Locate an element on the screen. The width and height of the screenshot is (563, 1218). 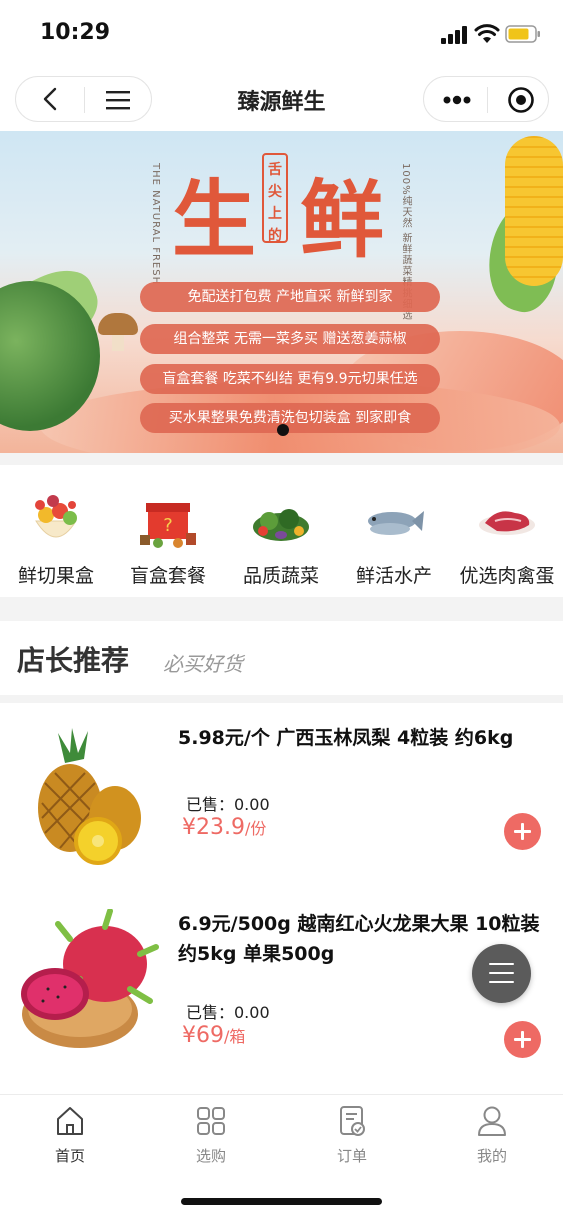
floating-menu-button is located at coordinates (501, 973).